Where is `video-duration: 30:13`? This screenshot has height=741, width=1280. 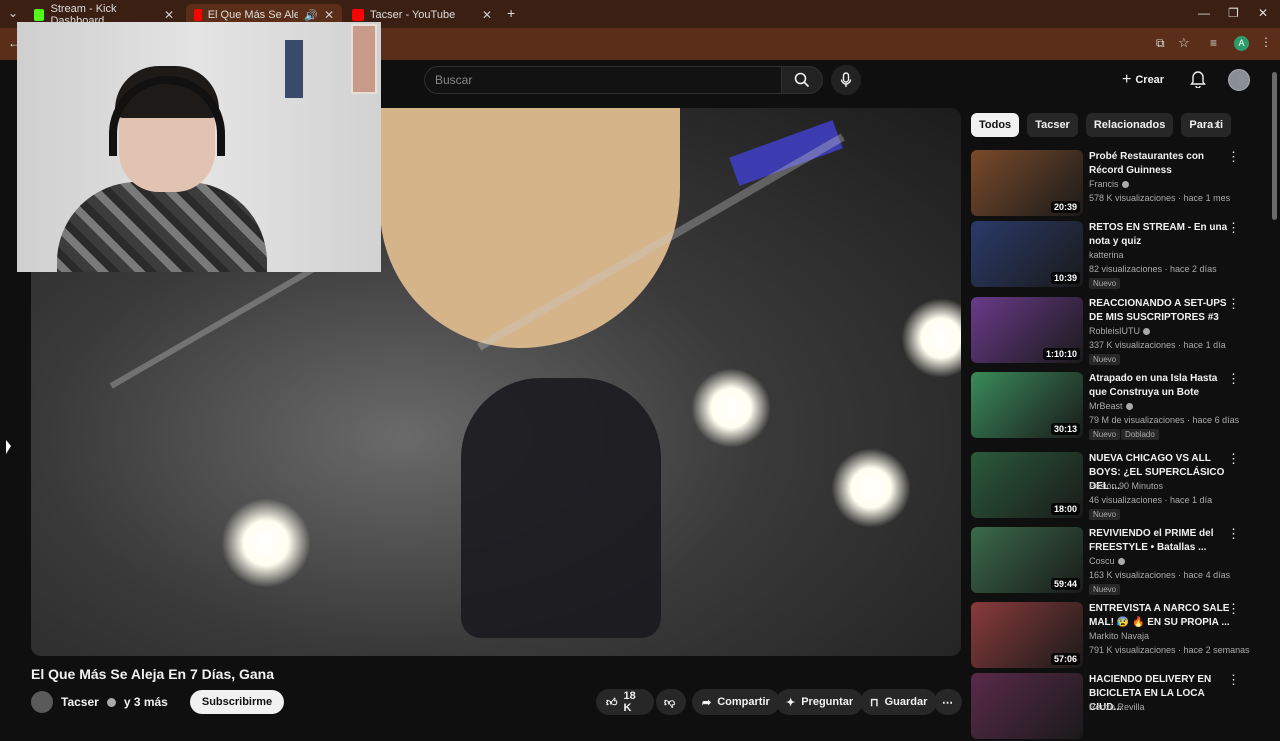
video-duration: 30:13 is located at coordinates (1065, 429).